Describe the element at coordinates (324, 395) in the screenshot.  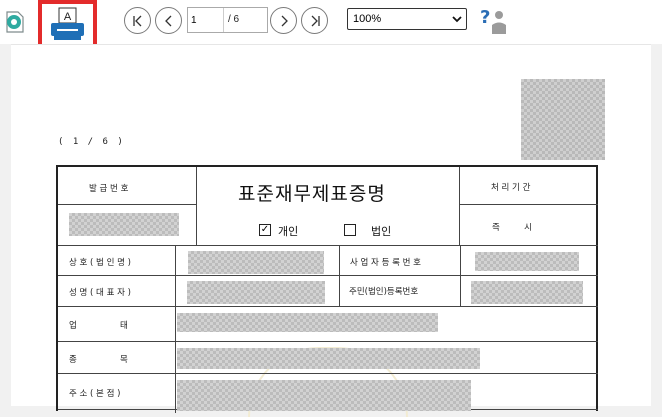
I see `address-redacted` at that location.